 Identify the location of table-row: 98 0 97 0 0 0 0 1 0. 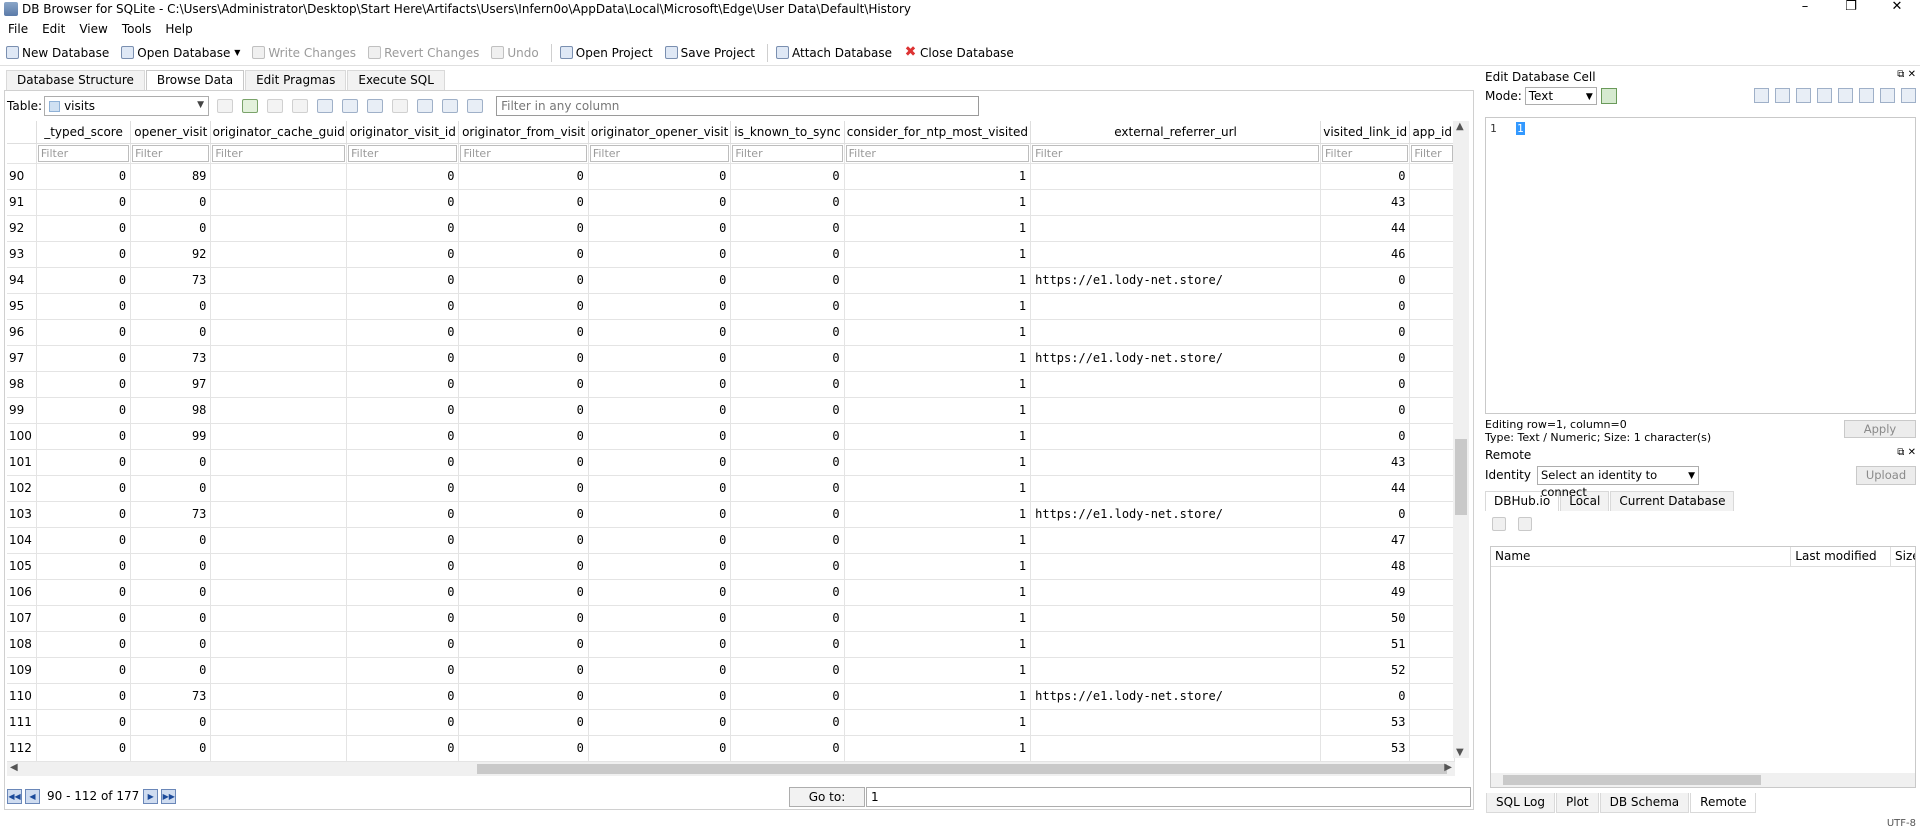
(731, 384).